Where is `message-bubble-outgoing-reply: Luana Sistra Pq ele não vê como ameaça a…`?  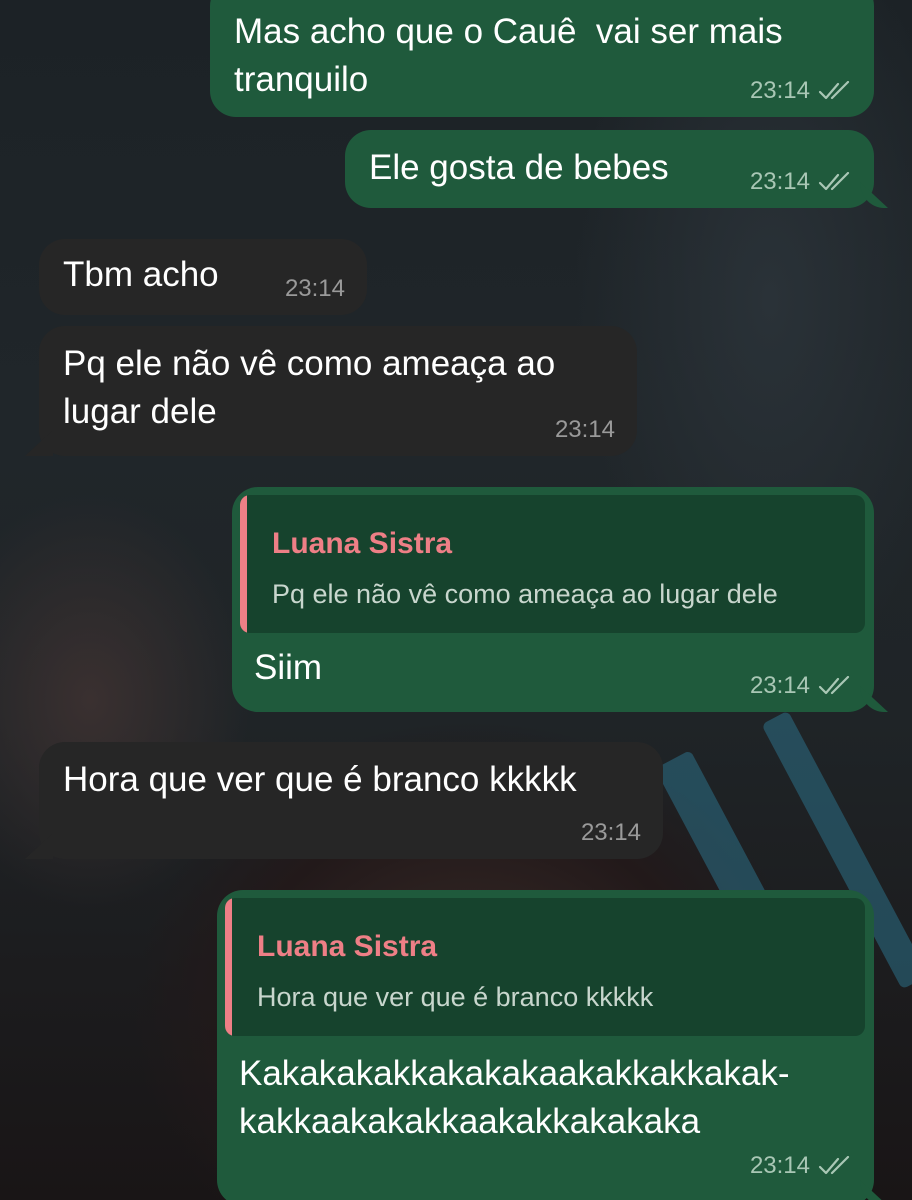 message-bubble-outgoing-reply: Luana Sistra Pq ele não vê como ameaça a… is located at coordinates (553, 599).